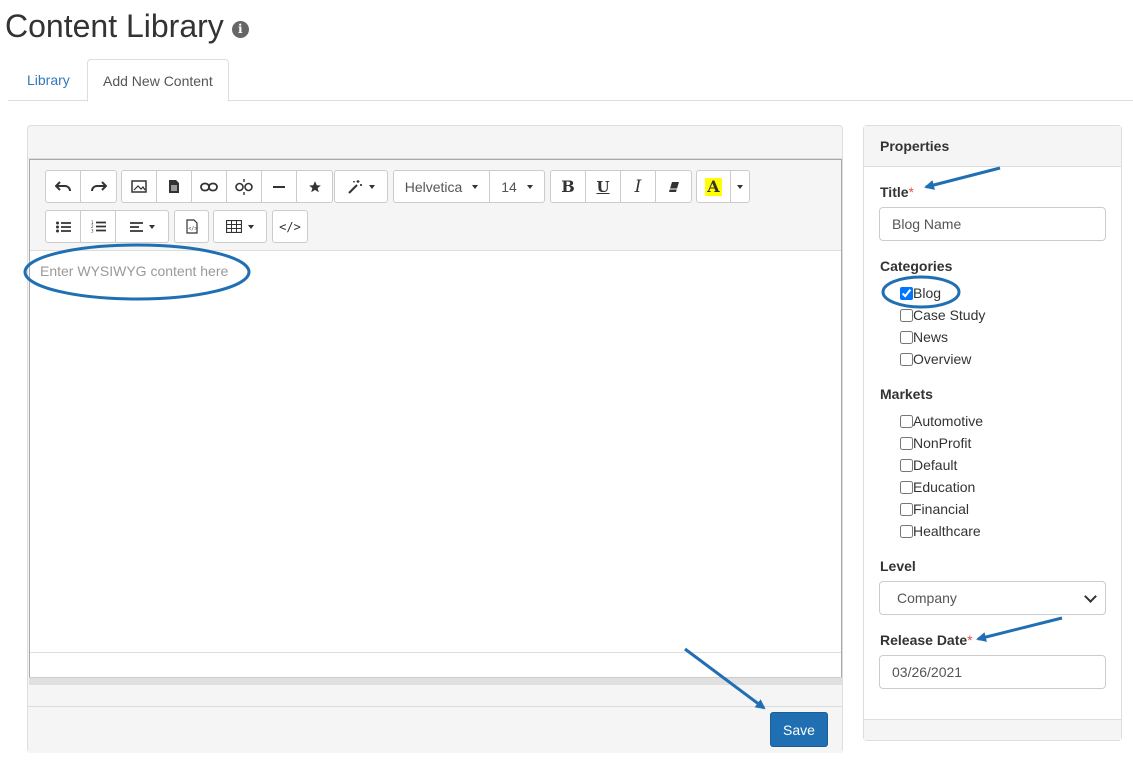 Image resolution: width=1133 pixels, height=764 pixels. I want to click on chevron-down-icon, so click(1090, 596).